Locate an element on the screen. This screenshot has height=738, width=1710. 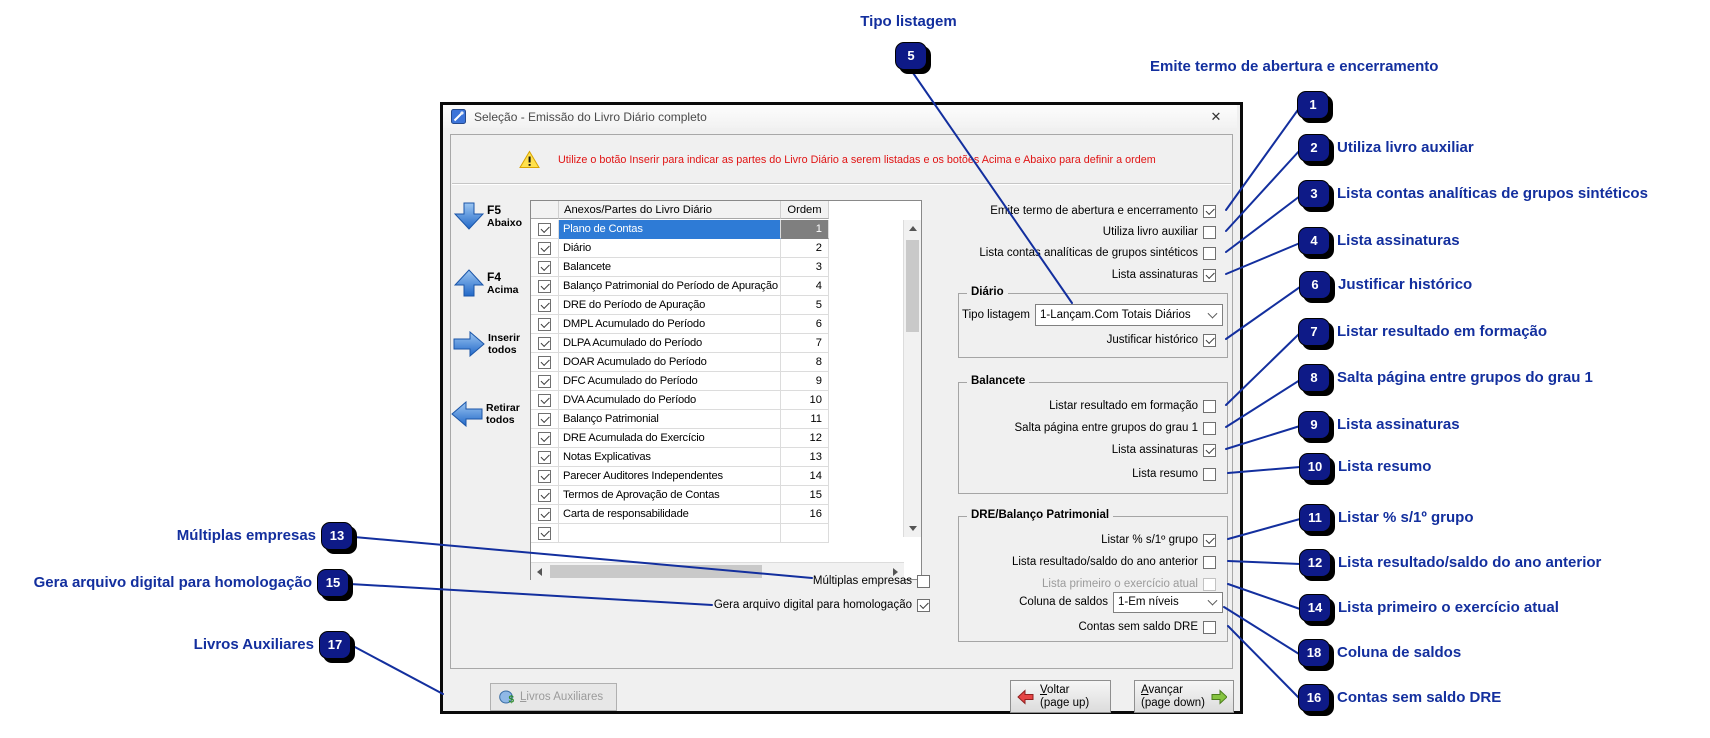
callout-badge-7: 7 is located at coordinates (1314, 332).